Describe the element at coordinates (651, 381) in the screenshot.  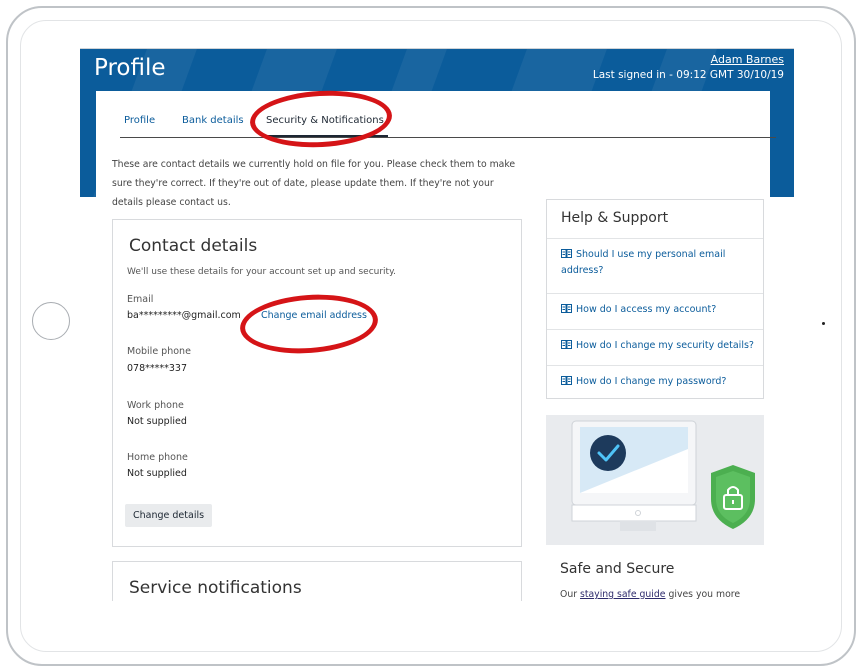
I see `help-item-label: How do I change my password?` at that location.